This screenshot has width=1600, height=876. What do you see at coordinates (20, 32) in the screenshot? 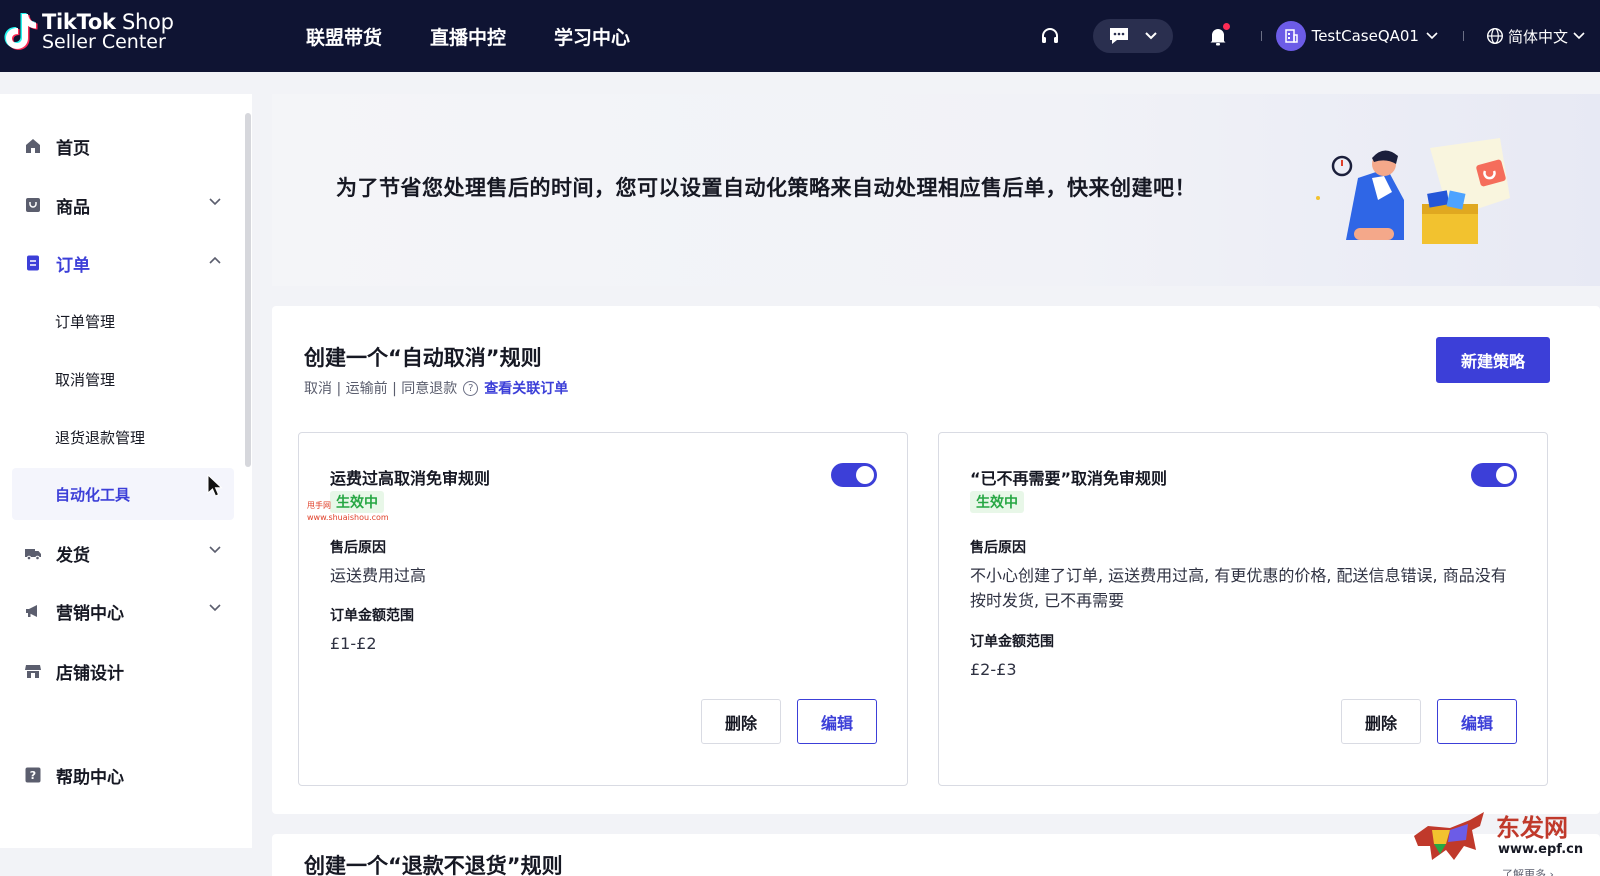
I see `tiktok-logo-icon` at bounding box center [20, 32].